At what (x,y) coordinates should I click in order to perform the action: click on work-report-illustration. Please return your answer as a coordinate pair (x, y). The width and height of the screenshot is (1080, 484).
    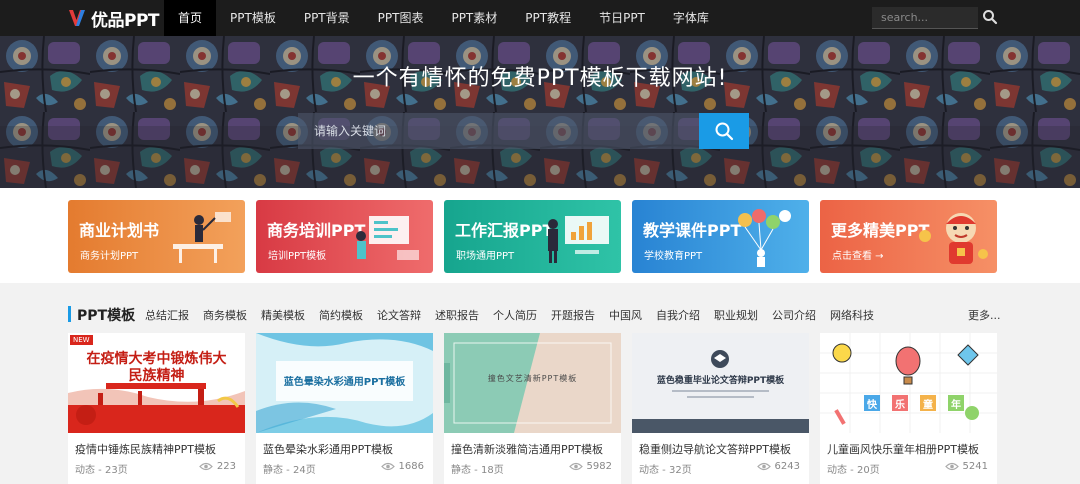
    Looking at the image, I should click on (578, 239).